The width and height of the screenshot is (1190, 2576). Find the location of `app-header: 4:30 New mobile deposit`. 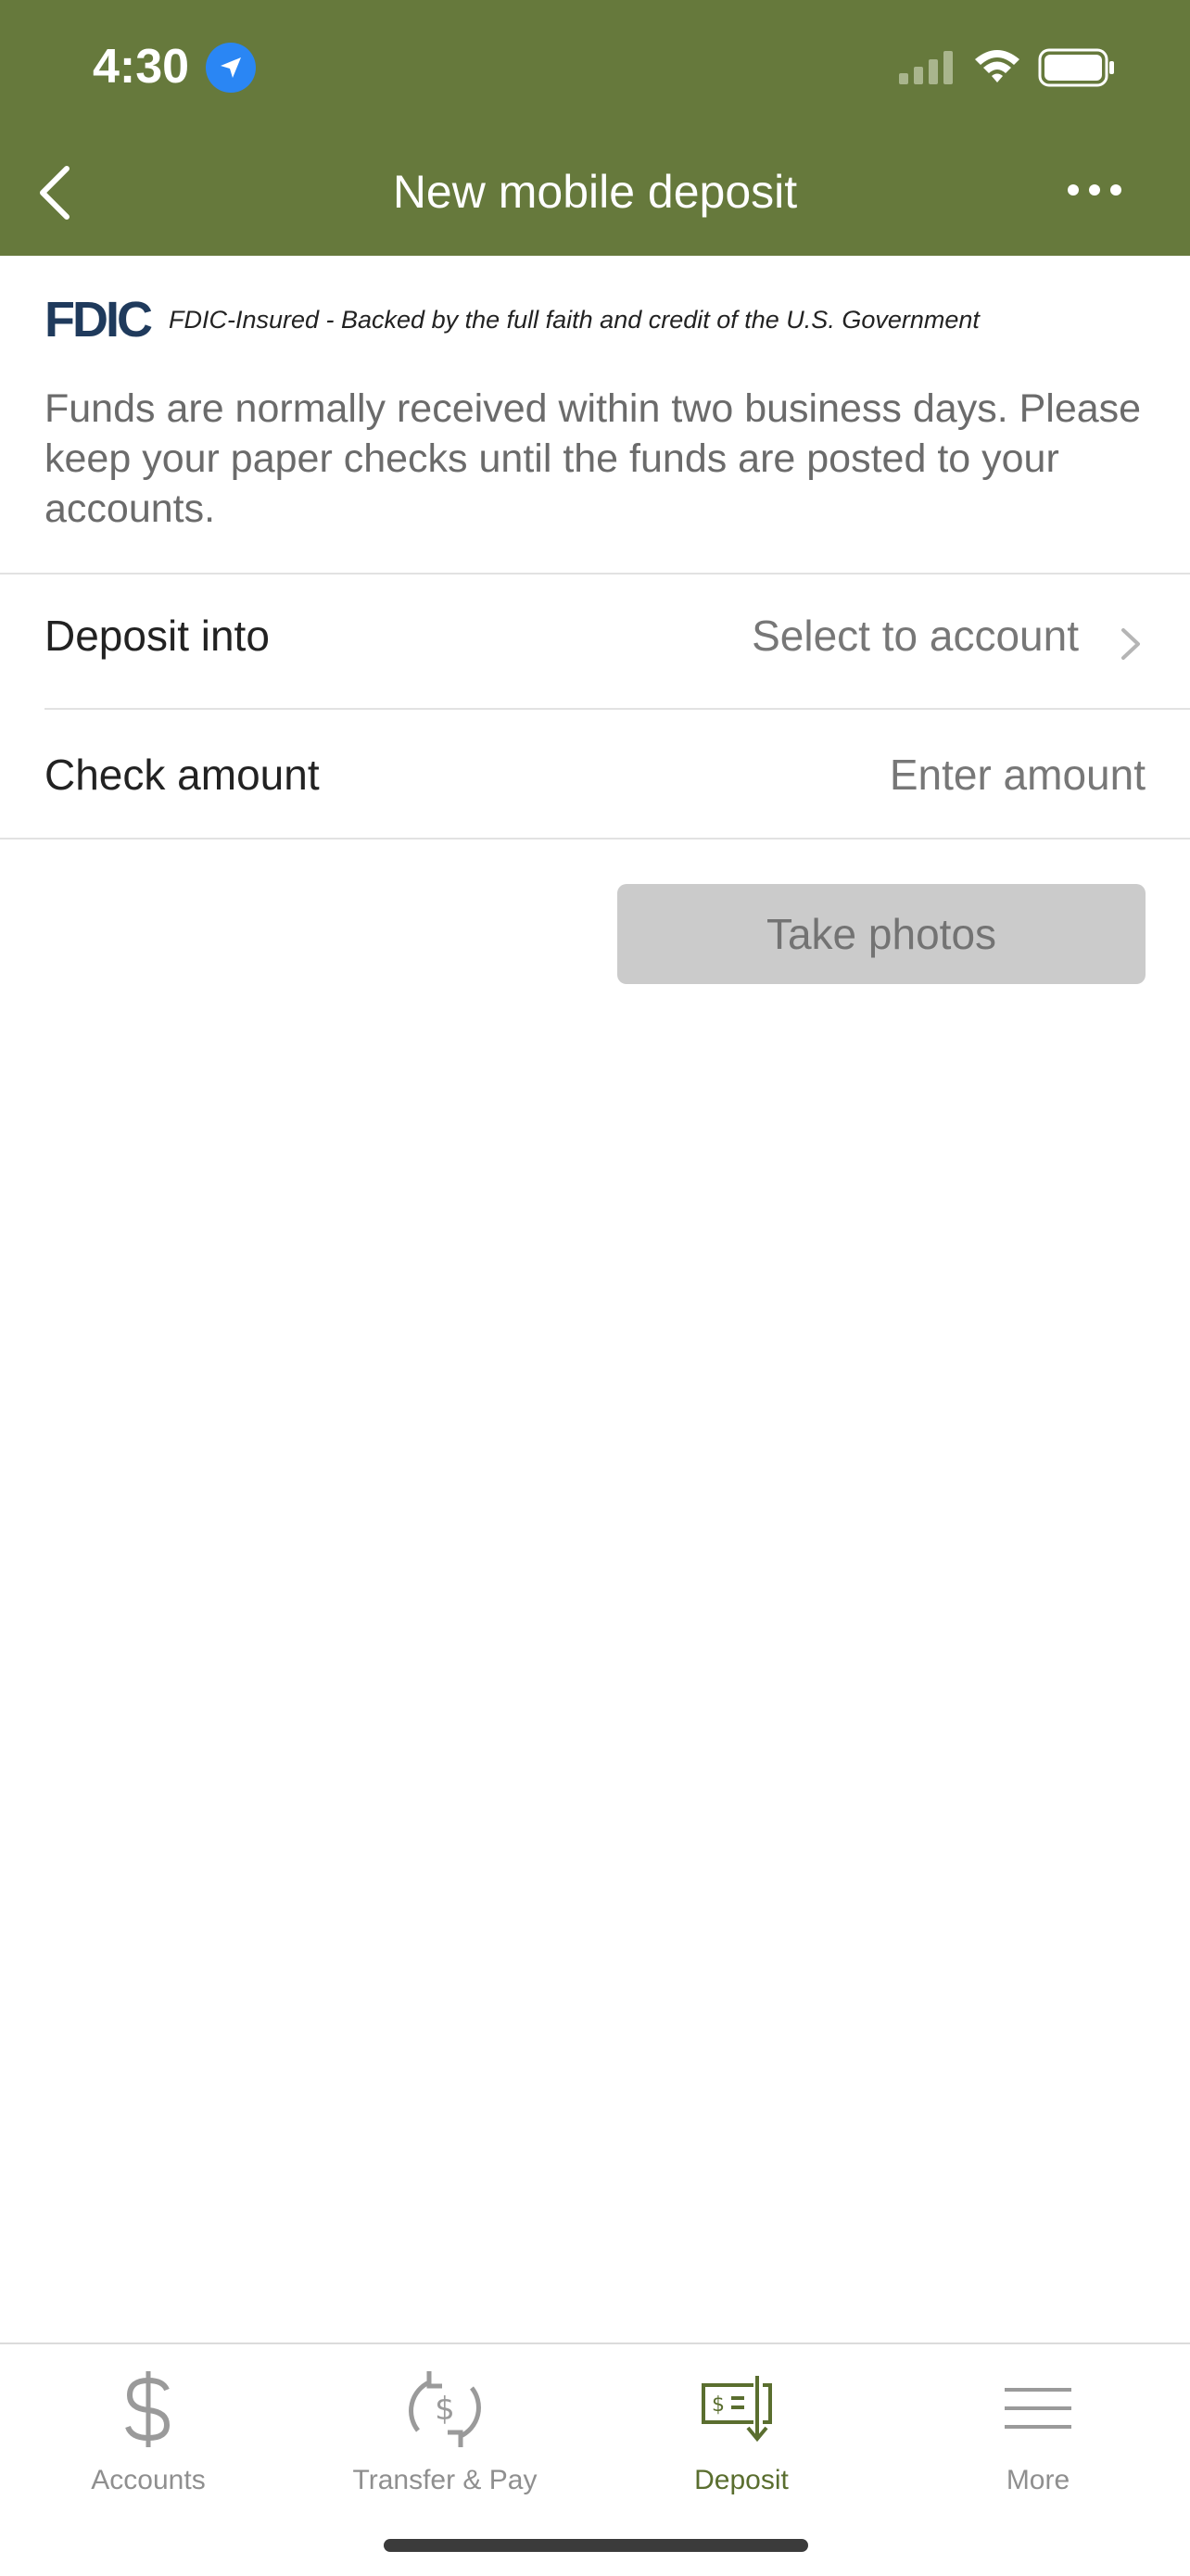

app-header: 4:30 New mobile deposit is located at coordinates (595, 128).